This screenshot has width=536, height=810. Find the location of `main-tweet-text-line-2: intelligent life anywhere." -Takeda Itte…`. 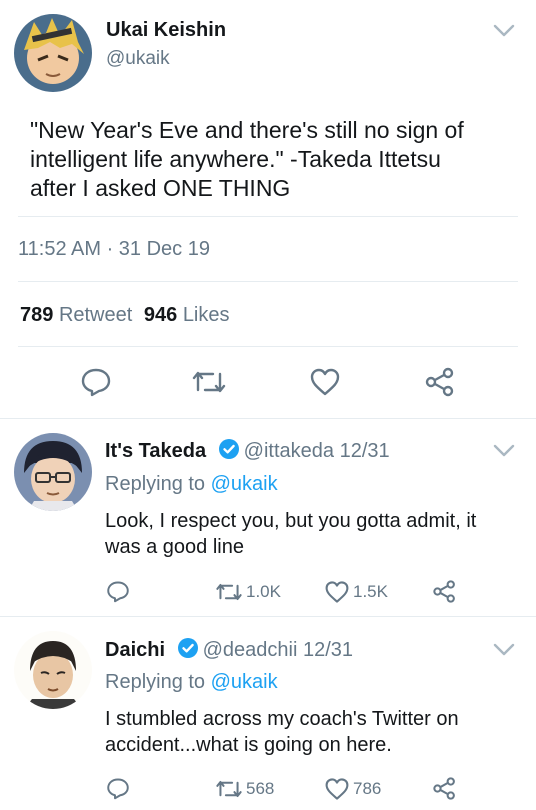

main-tweet-text-line-2: intelligent life anywhere." -Takeda Itte… is located at coordinates (235, 159).